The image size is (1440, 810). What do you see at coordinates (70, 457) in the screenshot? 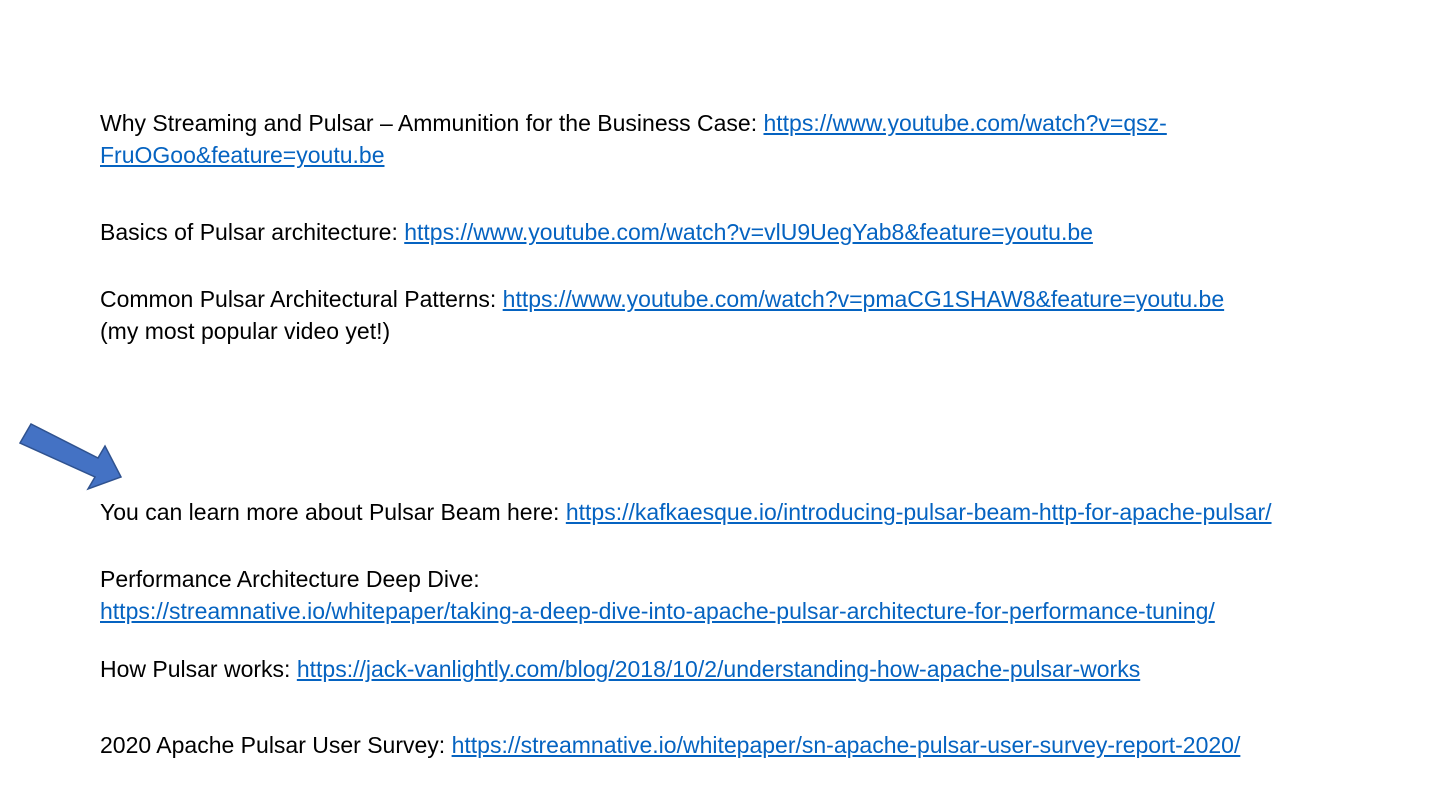
I see `right-arrow-icon` at bounding box center [70, 457].